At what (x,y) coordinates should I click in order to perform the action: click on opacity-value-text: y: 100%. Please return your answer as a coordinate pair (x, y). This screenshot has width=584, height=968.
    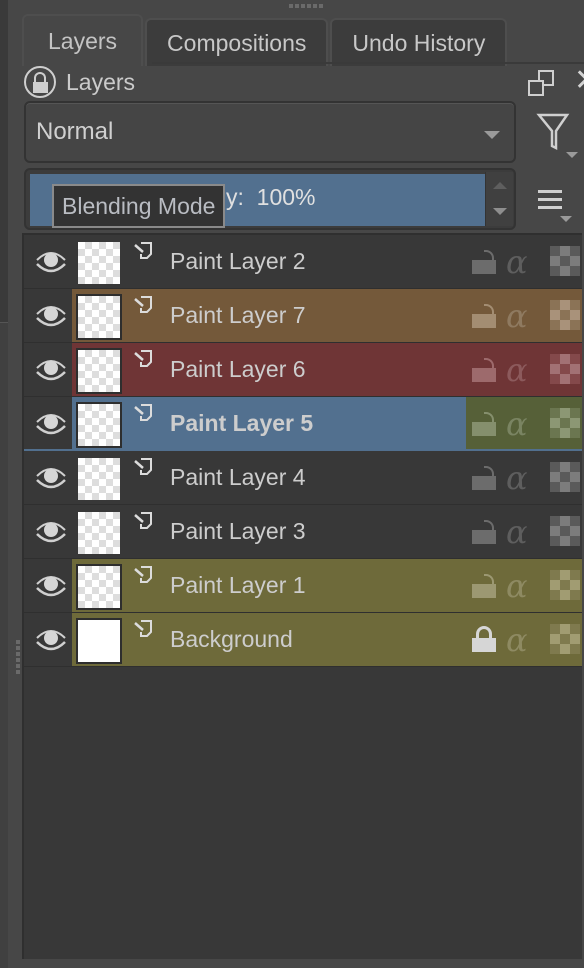
    Looking at the image, I should click on (271, 197).